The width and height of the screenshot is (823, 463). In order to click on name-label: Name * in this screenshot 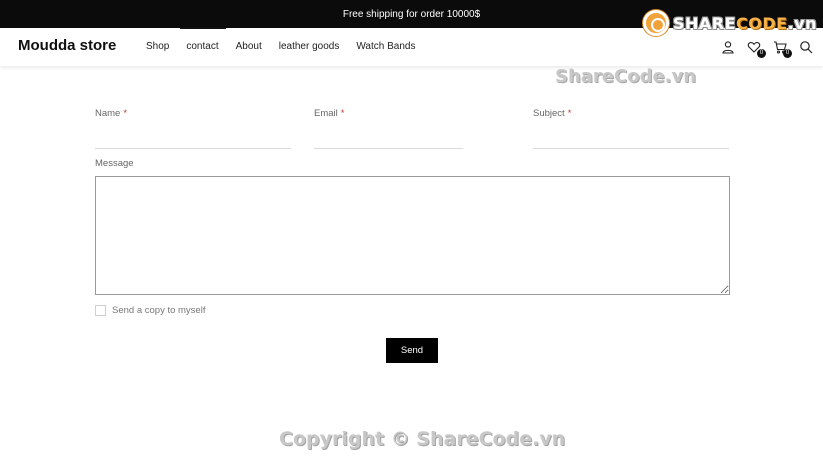, I will do `click(111, 113)`.